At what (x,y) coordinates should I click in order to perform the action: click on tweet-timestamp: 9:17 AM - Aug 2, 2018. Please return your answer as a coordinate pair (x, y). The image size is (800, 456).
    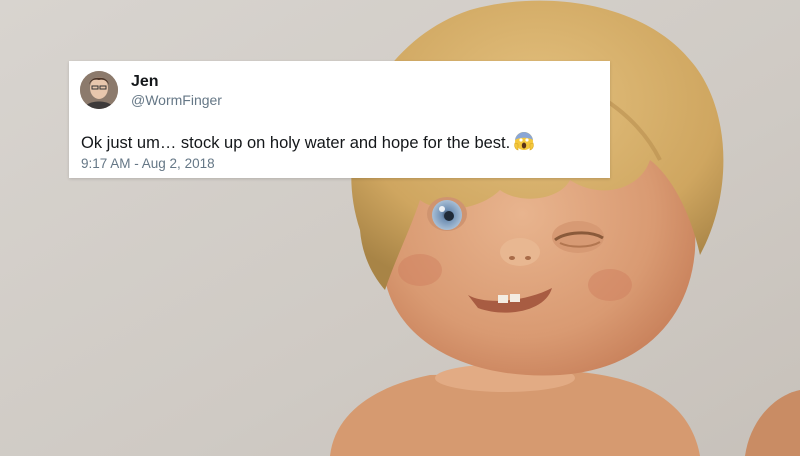
    Looking at the image, I should click on (148, 163).